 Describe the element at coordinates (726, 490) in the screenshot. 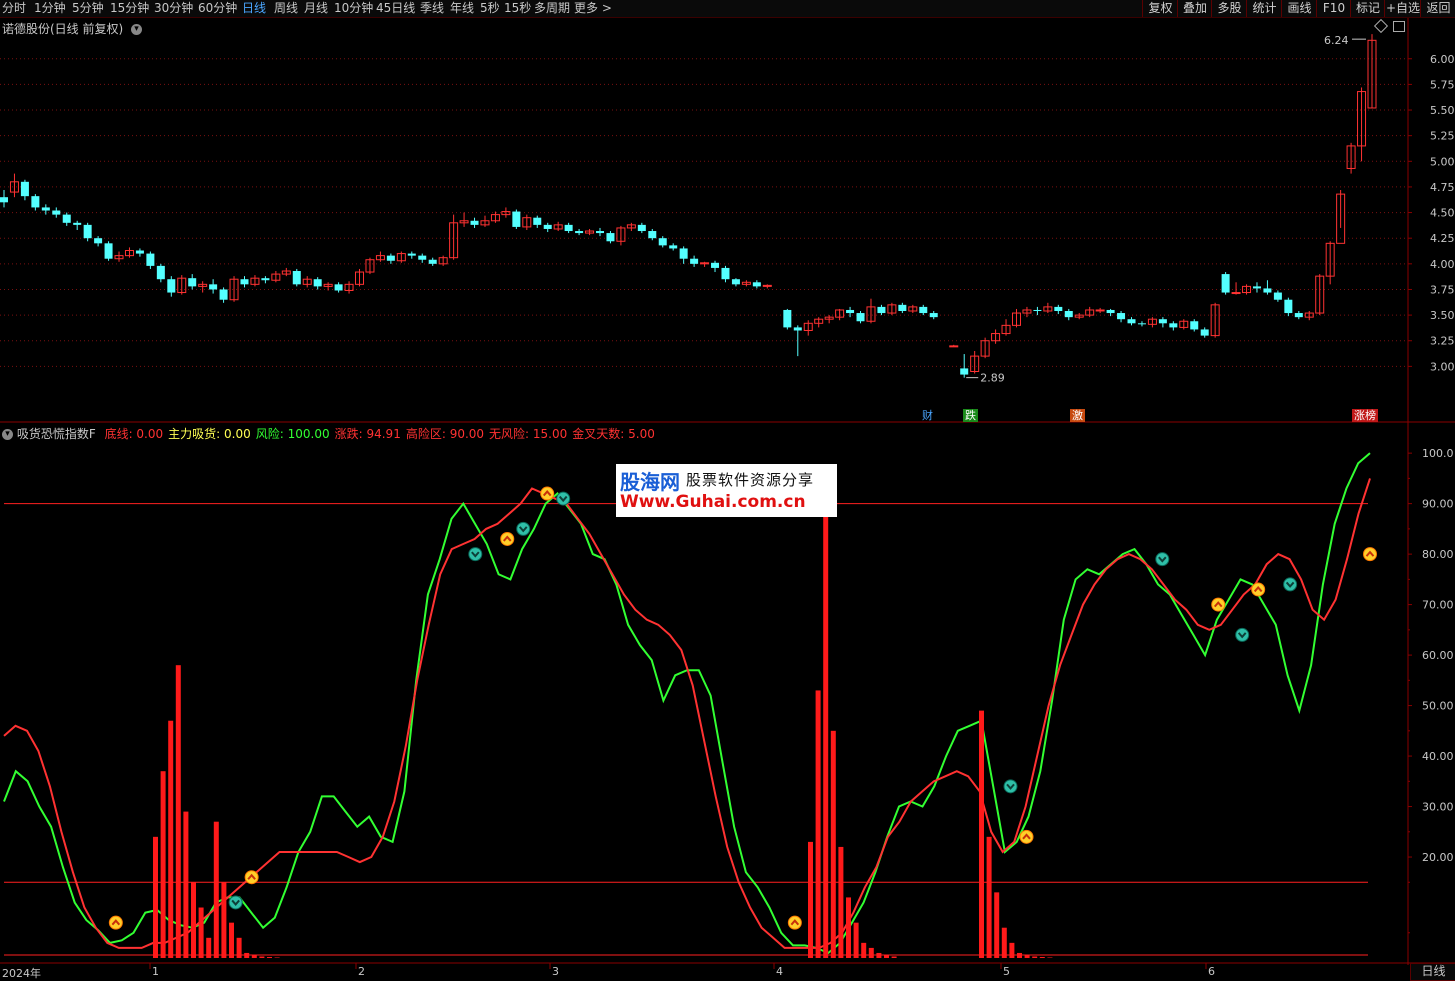

I see `watermark: 股海网 股票软件资源分享 Www.Guhai.com.cn` at that location.